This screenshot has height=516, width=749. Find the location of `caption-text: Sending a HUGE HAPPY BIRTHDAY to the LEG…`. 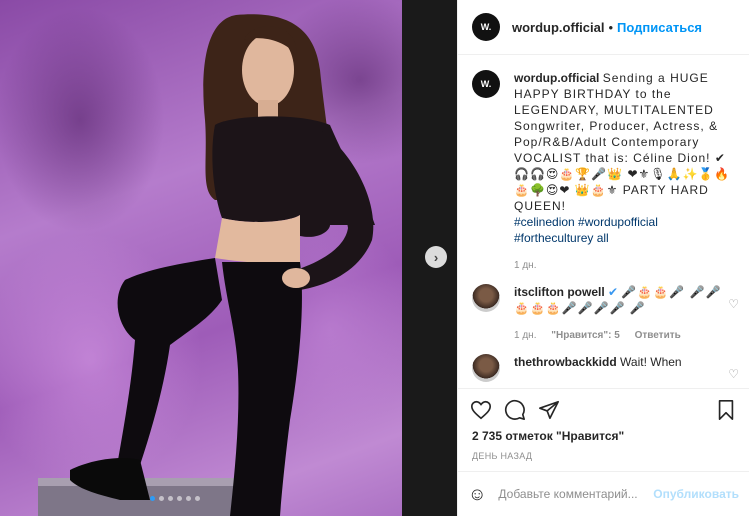

caption-text: Sending a HUGE HAPPY BIRTHDAY to the LEG… is located at coordinates (622, 142).